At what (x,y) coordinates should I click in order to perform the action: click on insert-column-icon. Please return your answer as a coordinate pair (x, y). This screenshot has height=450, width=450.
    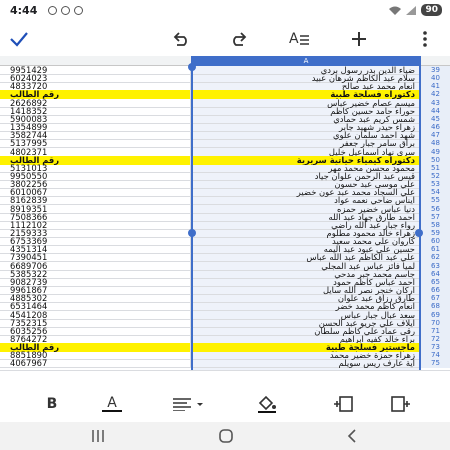
    Looking at the image, I should click on (400, 404).